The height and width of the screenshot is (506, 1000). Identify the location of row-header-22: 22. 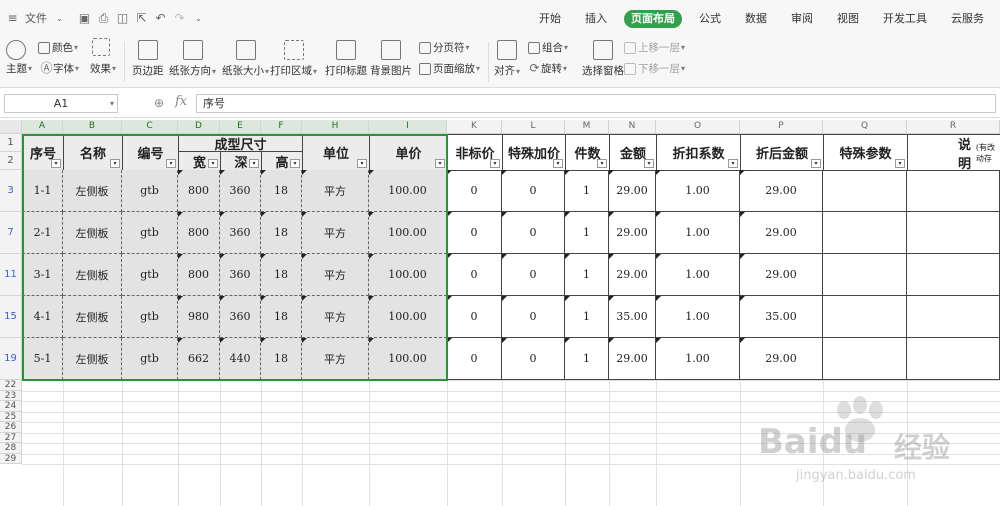
(11, 385).